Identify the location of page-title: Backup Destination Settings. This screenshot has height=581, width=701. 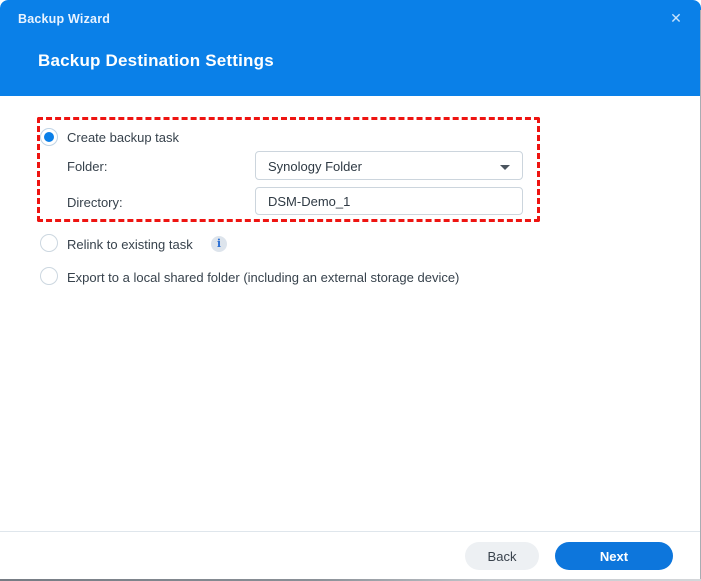
(156, 60).